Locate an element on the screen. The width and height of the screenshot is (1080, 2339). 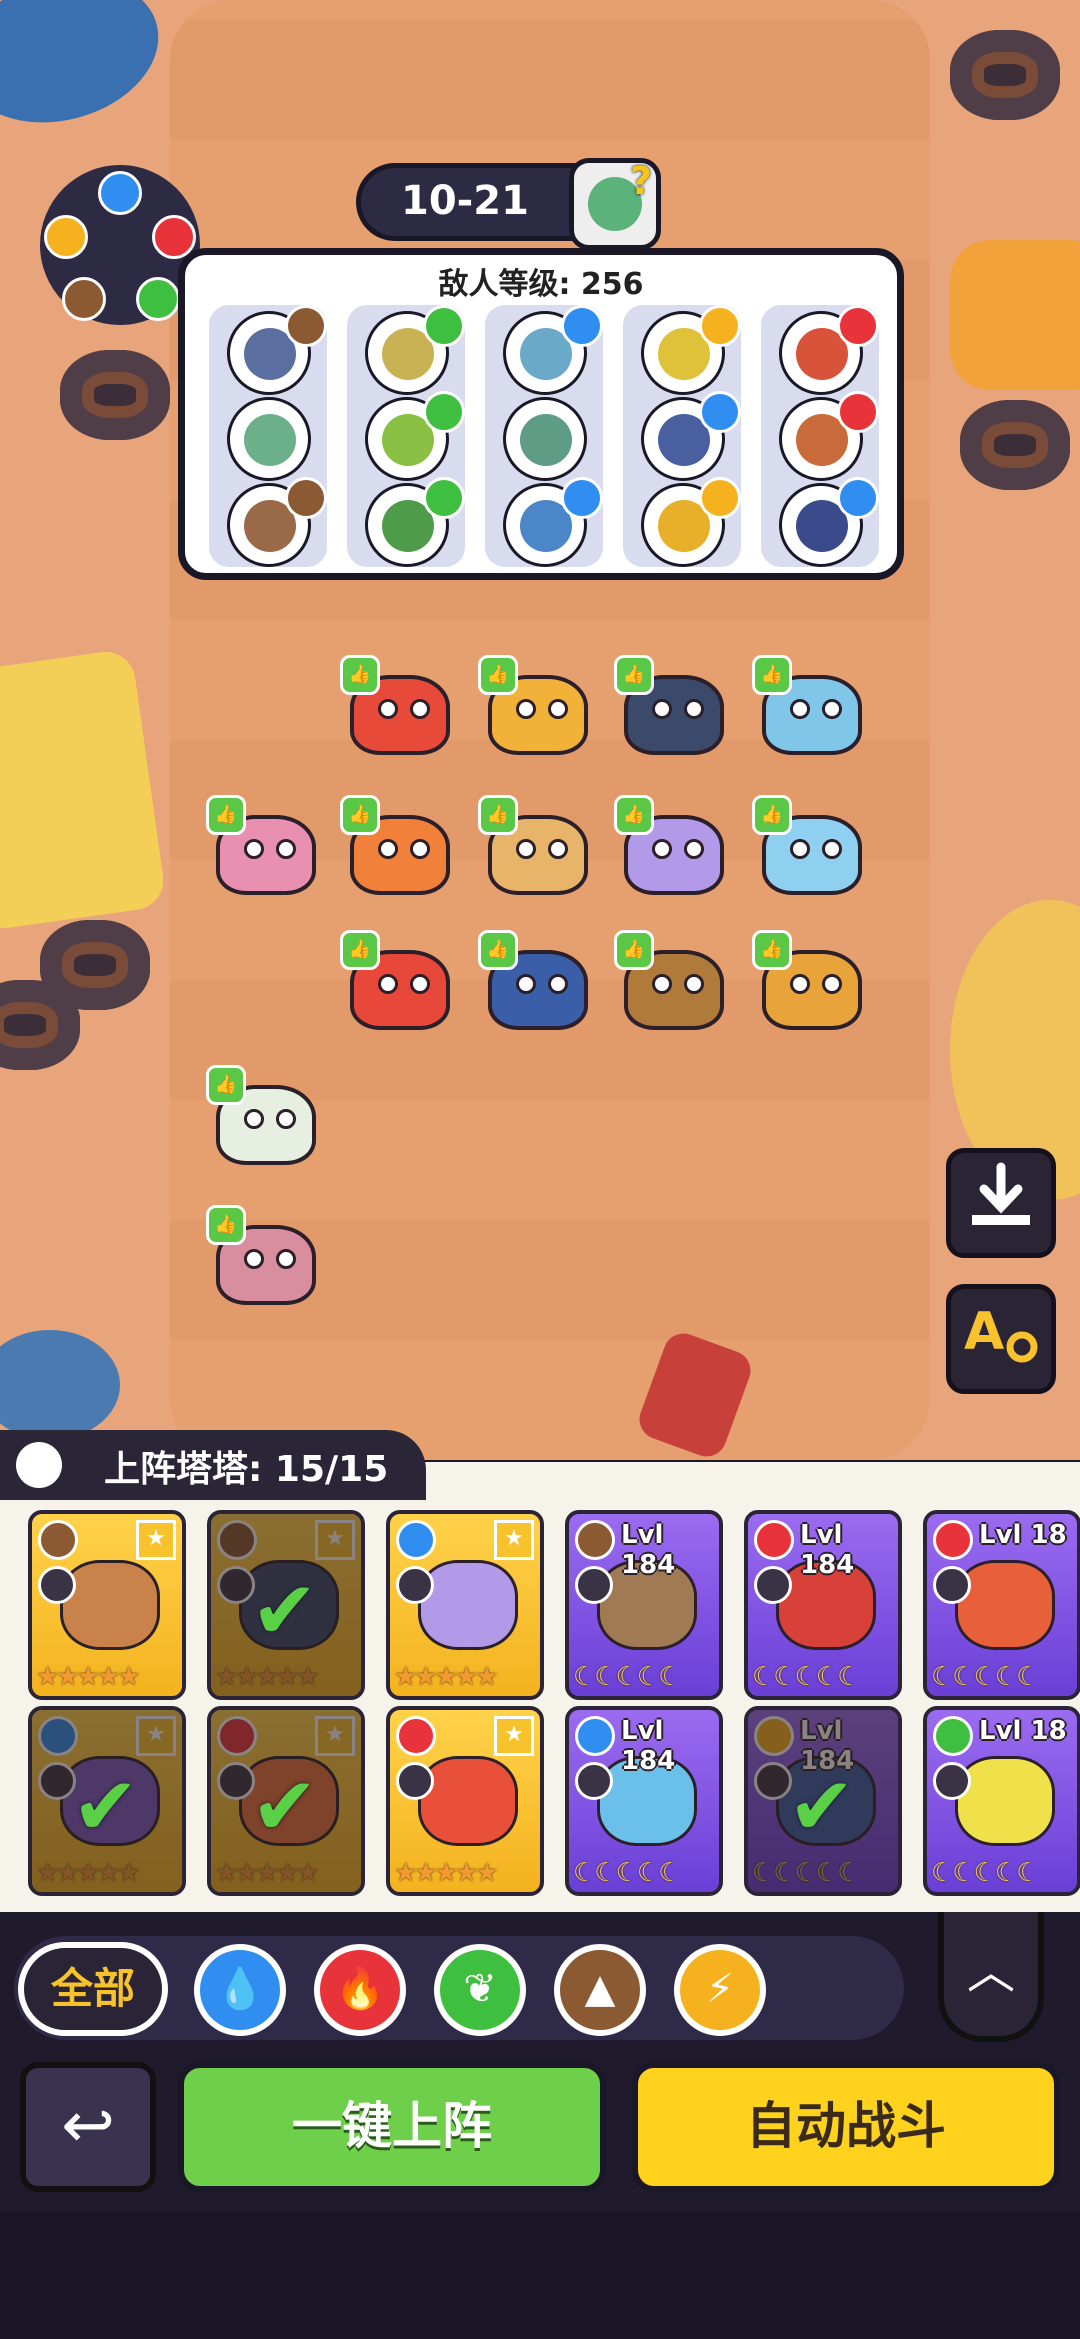
filter-water-button: 💧 is located at coordinates (240, 1990).